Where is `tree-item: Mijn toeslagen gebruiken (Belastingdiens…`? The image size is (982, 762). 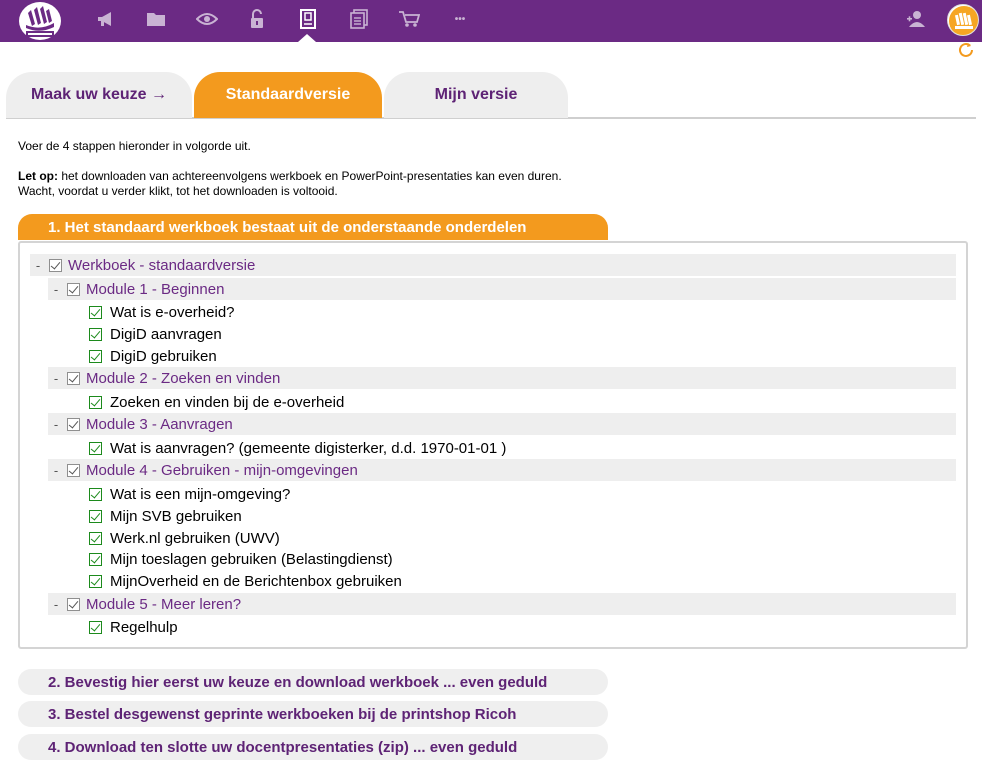
tree-item: Mijn toeslagen gebruiken (Belastingdiens… is located at coordinates (239, 559).